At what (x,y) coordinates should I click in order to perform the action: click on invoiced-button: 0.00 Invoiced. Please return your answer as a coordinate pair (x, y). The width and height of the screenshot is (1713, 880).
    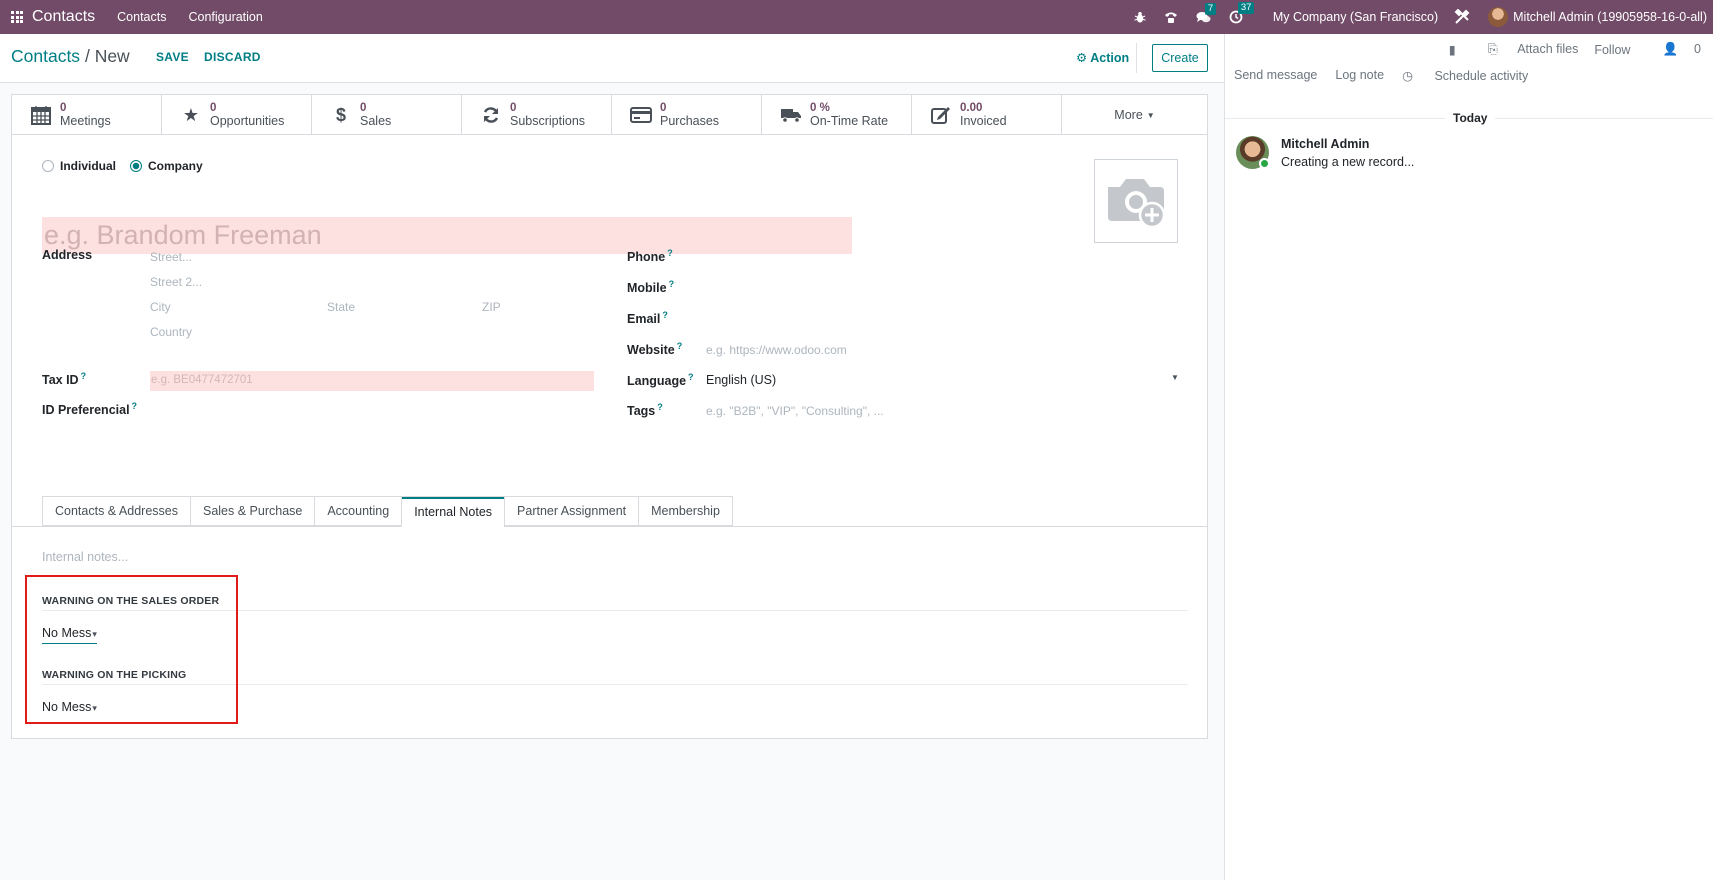
    Looking at the image, I should click on (987, 115).